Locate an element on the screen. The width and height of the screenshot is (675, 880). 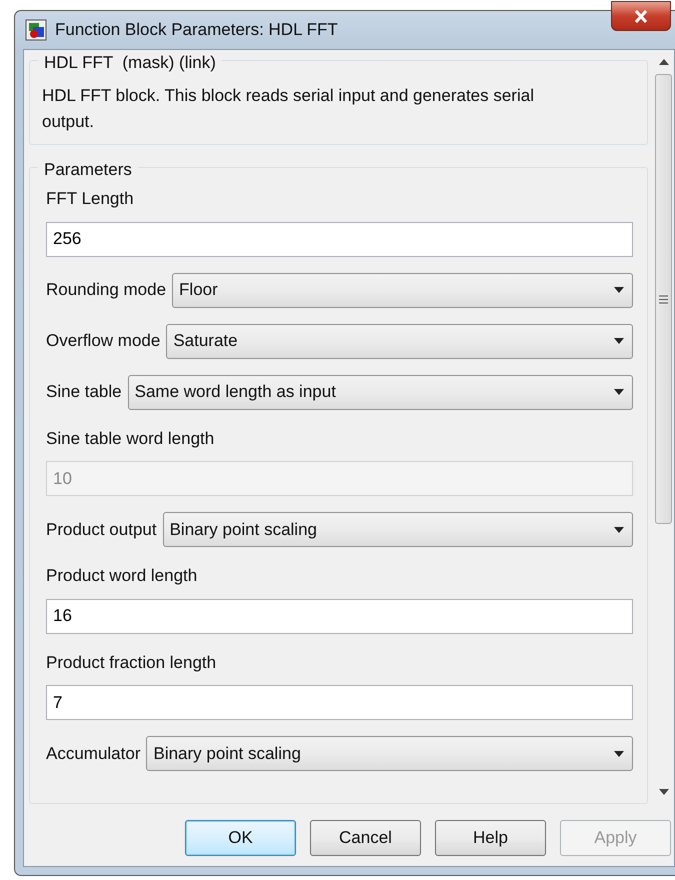
block-icon is located at coordinates (36, 30).